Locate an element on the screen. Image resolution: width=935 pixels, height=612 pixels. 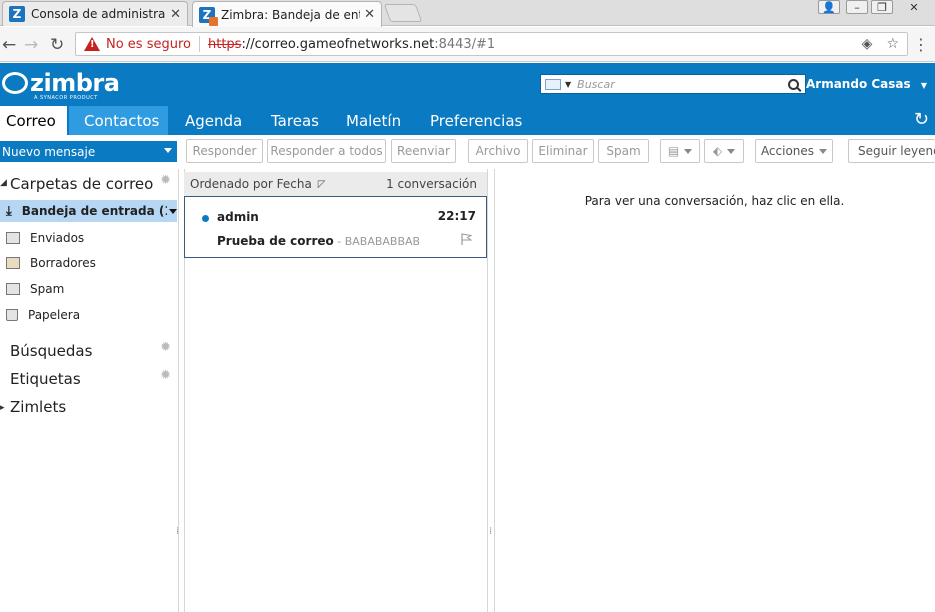
tag-button: ⬖ is located at coordinates (724, 151).